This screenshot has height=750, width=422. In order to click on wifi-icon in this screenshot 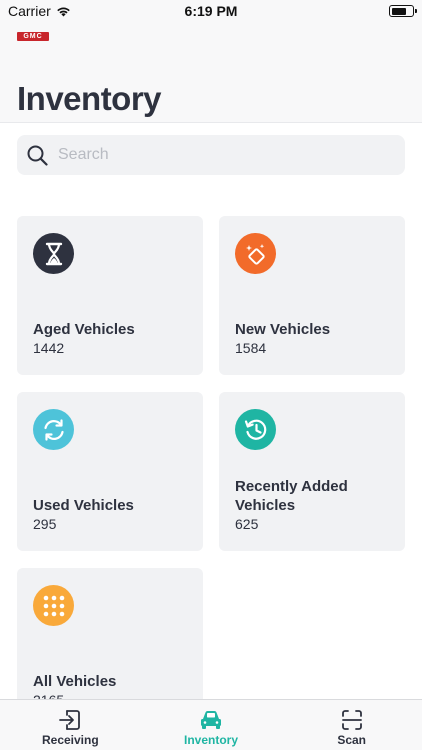, I will do `click(63, 11)`.